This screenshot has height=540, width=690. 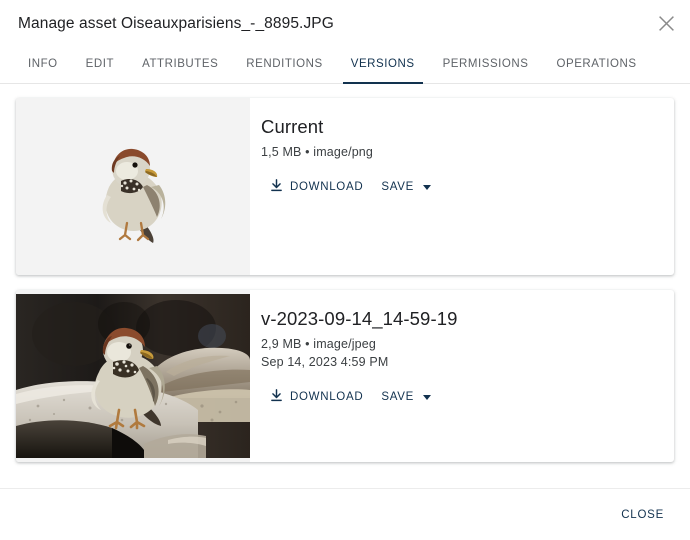 What do you see at coordinates (284, 63) in the screenshot?
I see `tab-renditions: RENDITIONS` at bounding box center [284, 63].